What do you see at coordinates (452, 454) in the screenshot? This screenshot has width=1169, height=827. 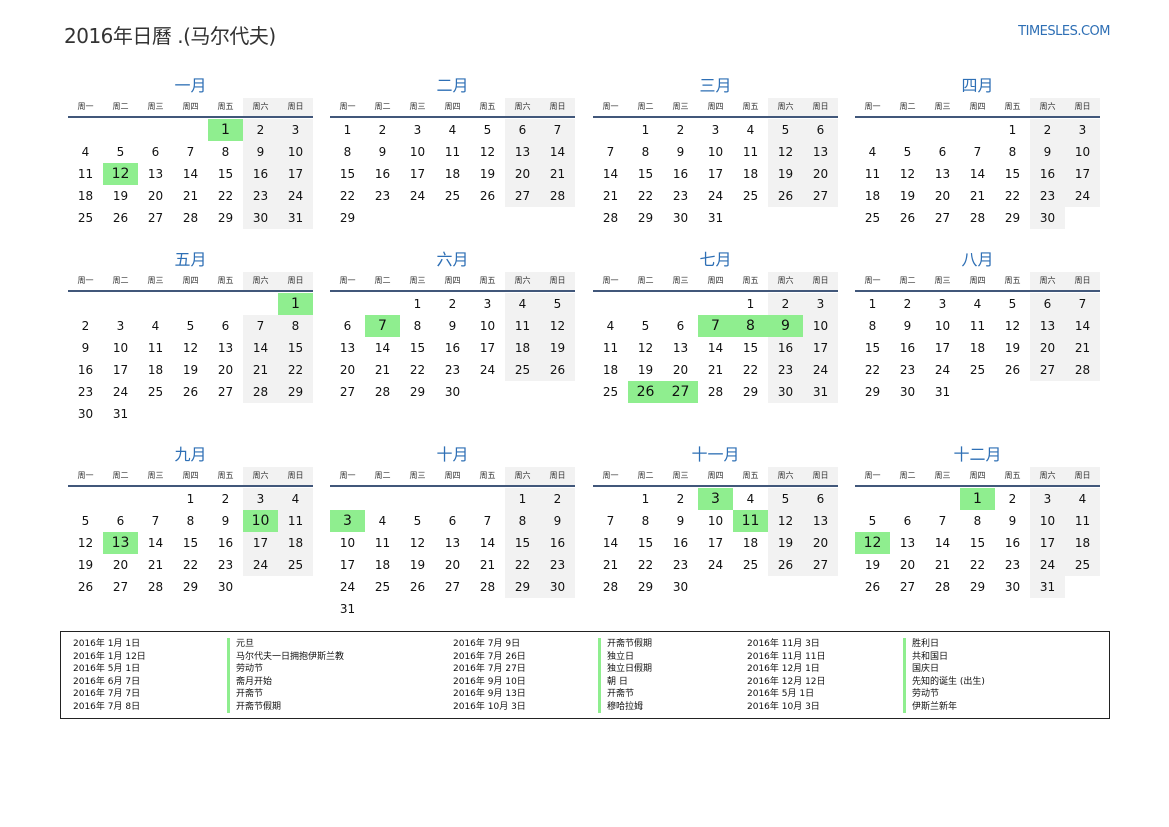 I see `month-name: 十月` at bounding box center [452, 454].